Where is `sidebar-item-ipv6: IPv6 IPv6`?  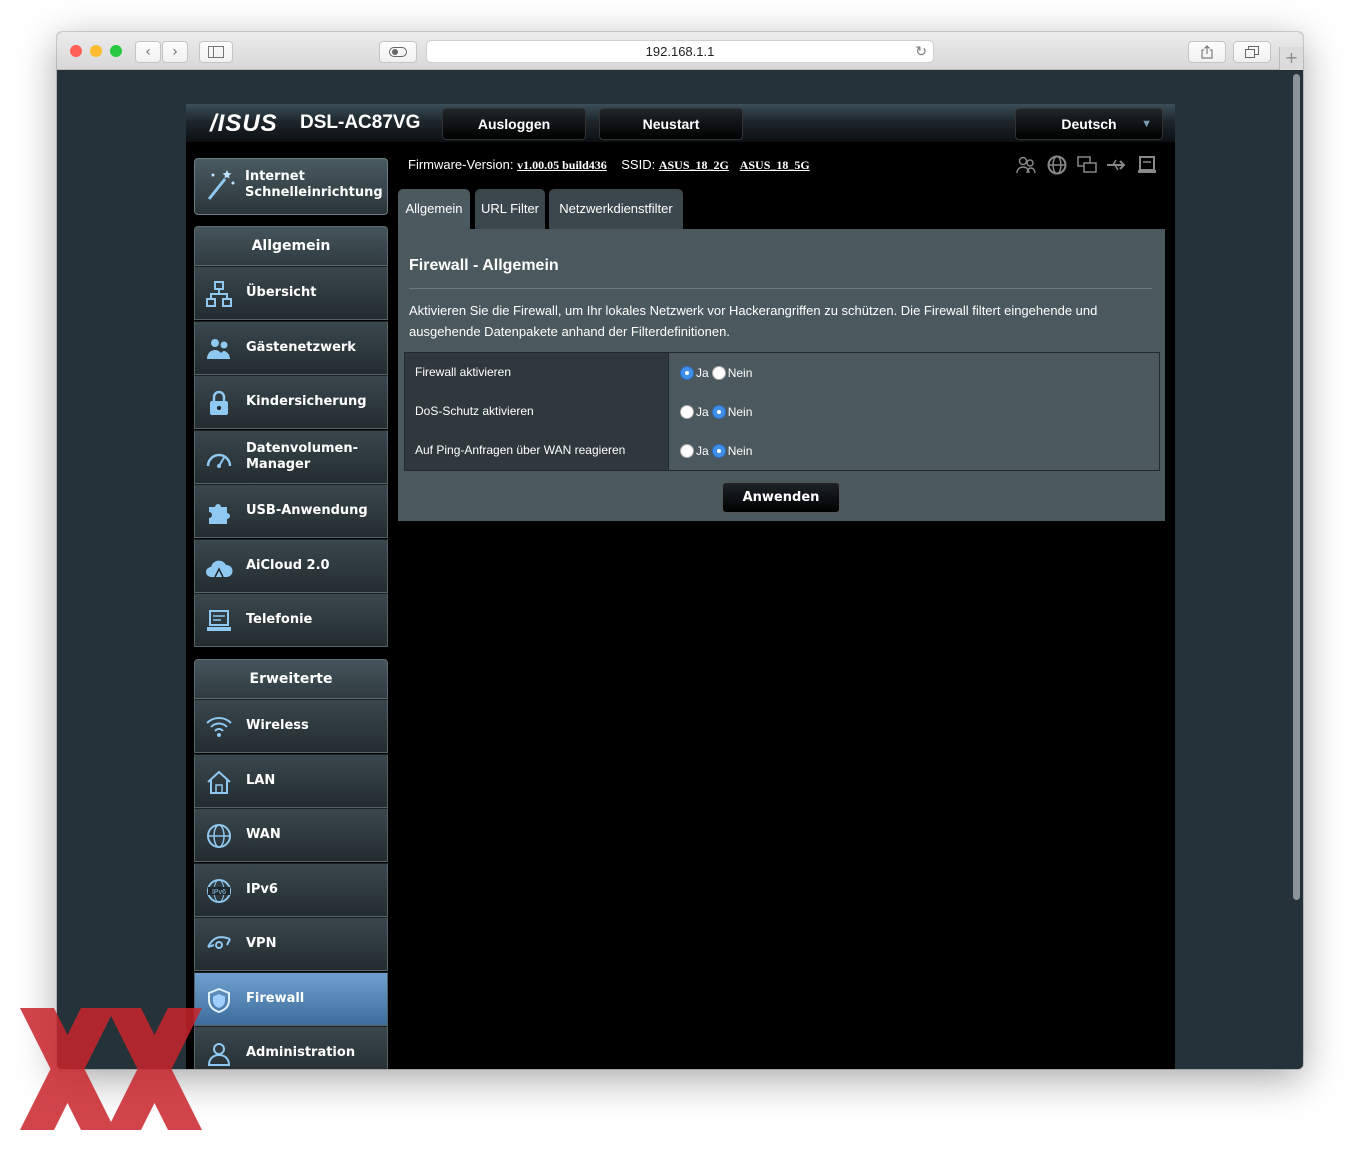
sidebar-item-ipv6: IPv6 IPv6 is located at coordinates (291, 889).